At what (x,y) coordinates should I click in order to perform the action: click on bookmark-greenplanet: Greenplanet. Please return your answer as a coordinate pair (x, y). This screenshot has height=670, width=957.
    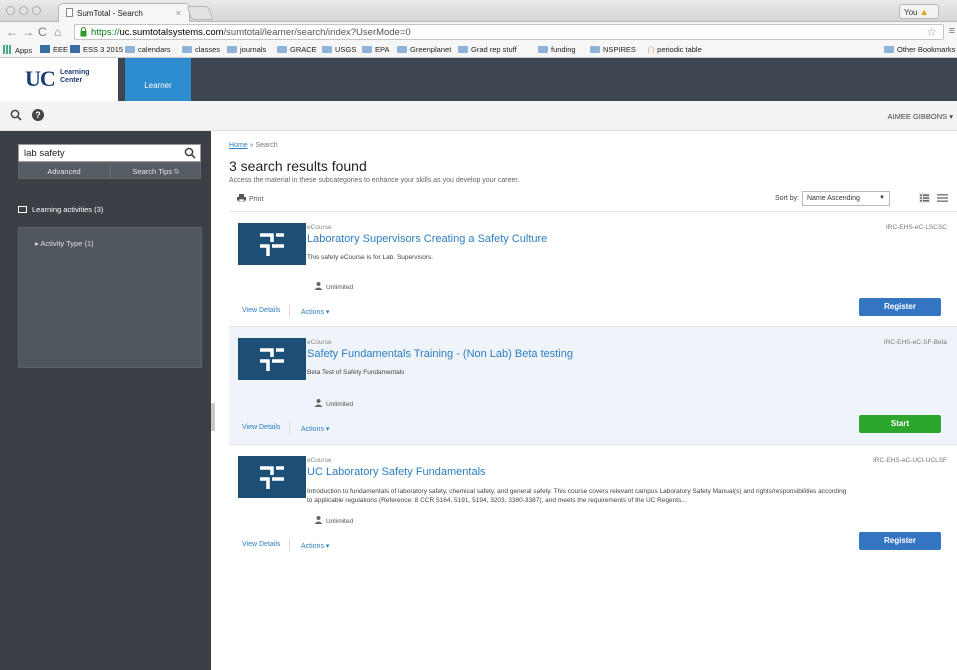
    Looking at the image, I should click on (424, 49).